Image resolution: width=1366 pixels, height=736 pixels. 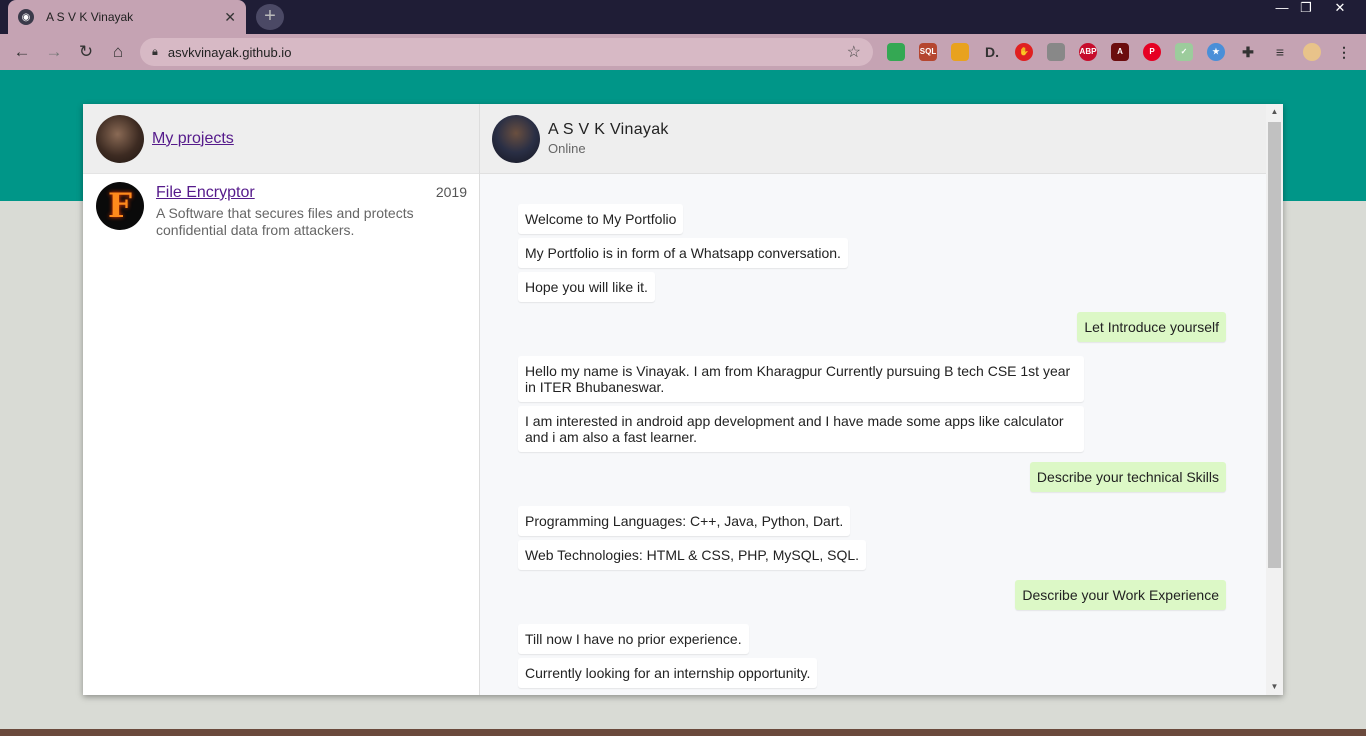 What do you see at coordinates (586, 287) in the screenshot?
I see `incoming-message-bubble: Hope you will like it.` at bounding box center [586, 287].